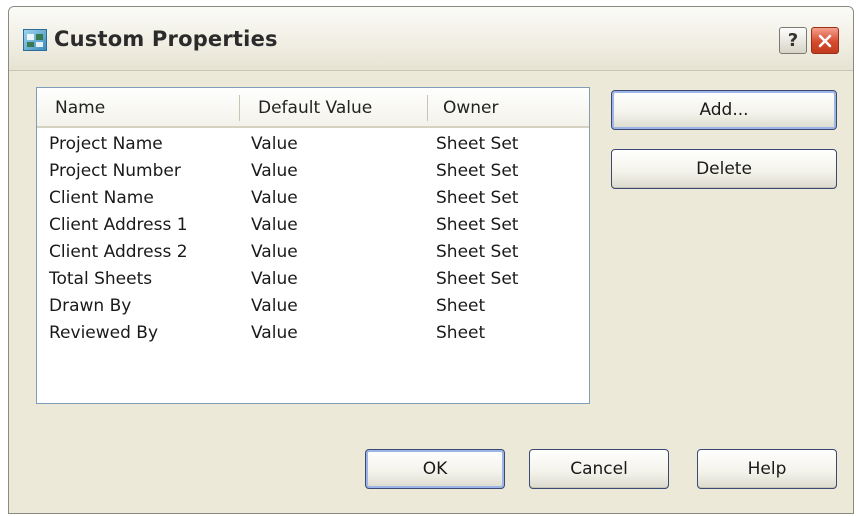  Describe the element at coordinates (435, 469) in the screenshot. I see `ok-button: OK` at that location.